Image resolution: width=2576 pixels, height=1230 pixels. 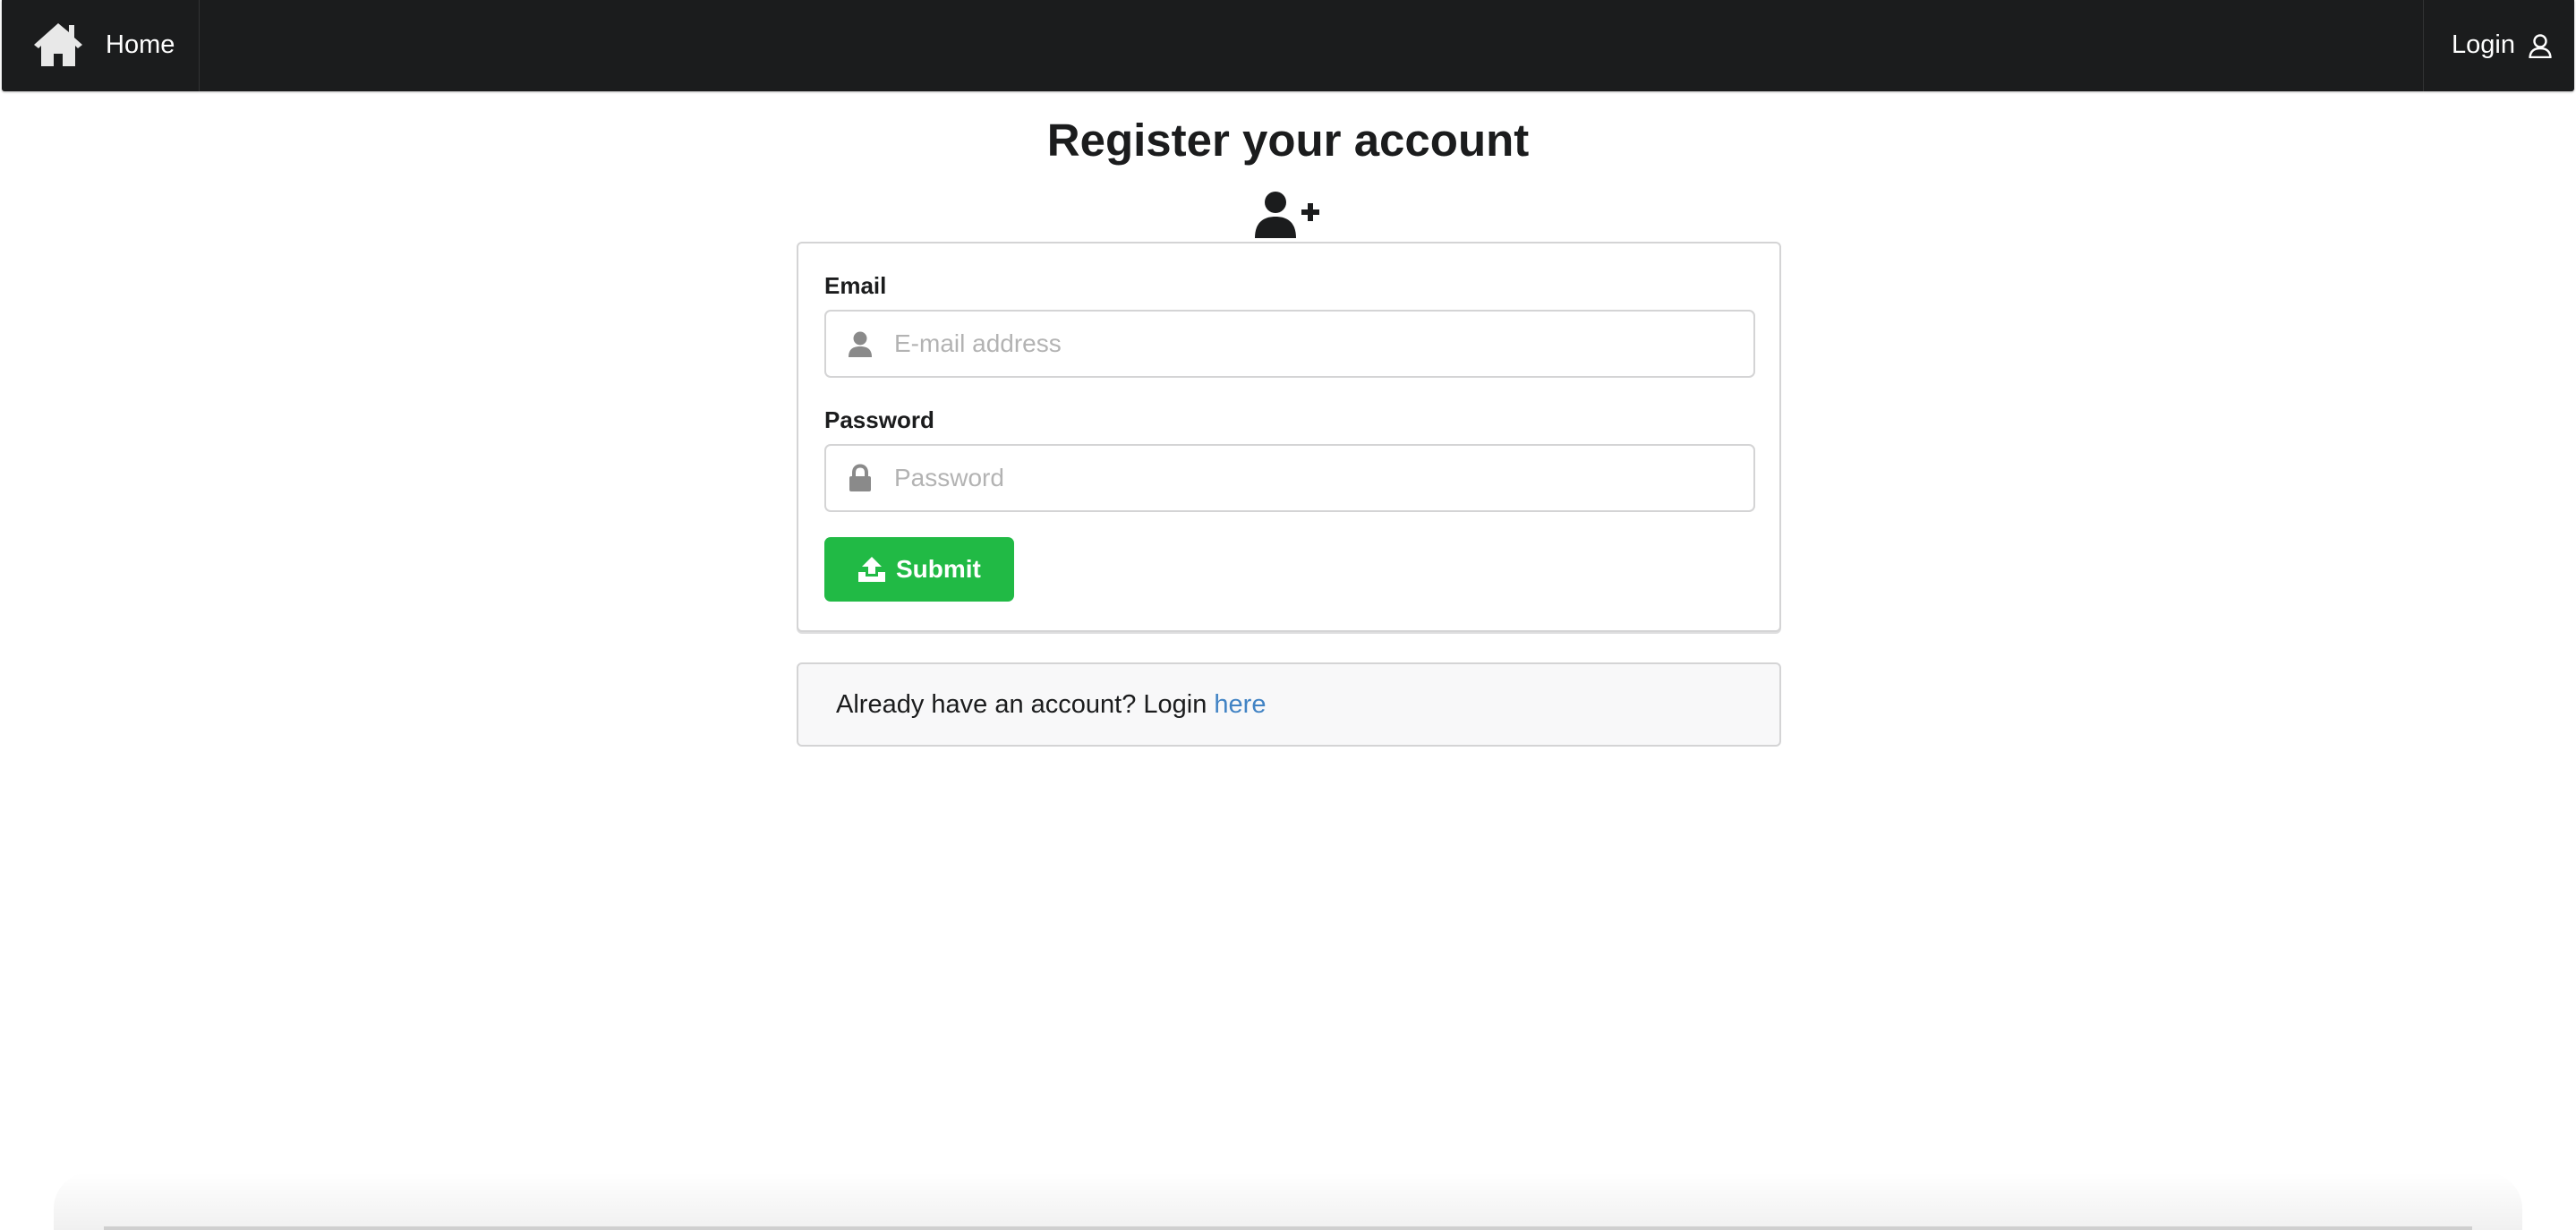 I want to click on upload-icon, so click(x=871, y=569).